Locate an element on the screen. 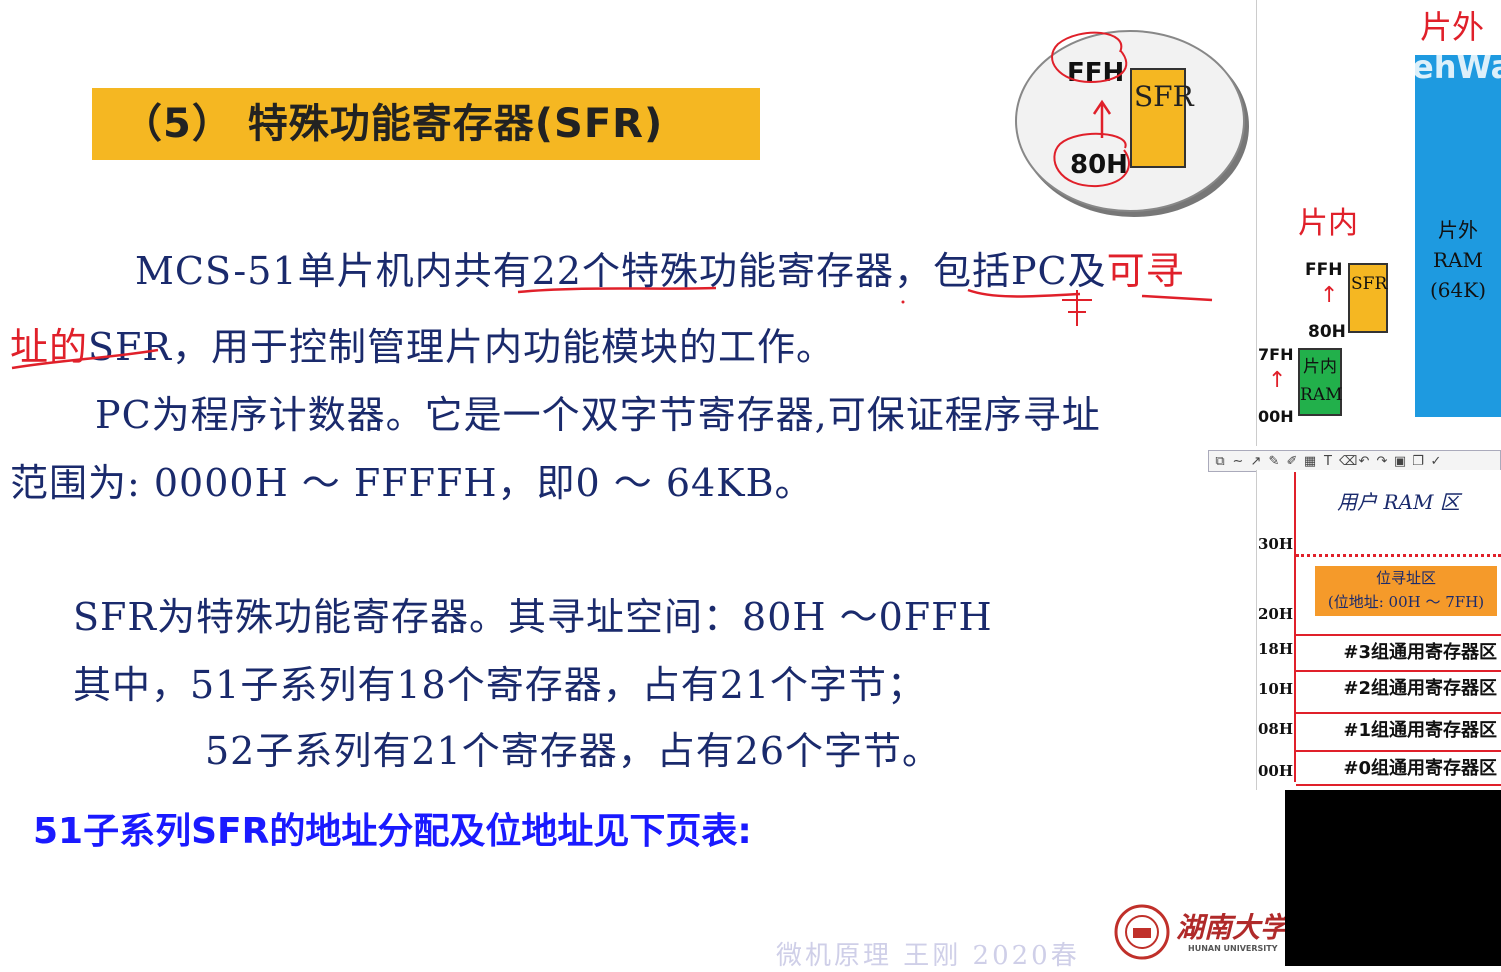 Image resolution: width=1501 pixels, height=972 pixels. onchip-title: 片内 is located at coordinates (1328, 223).